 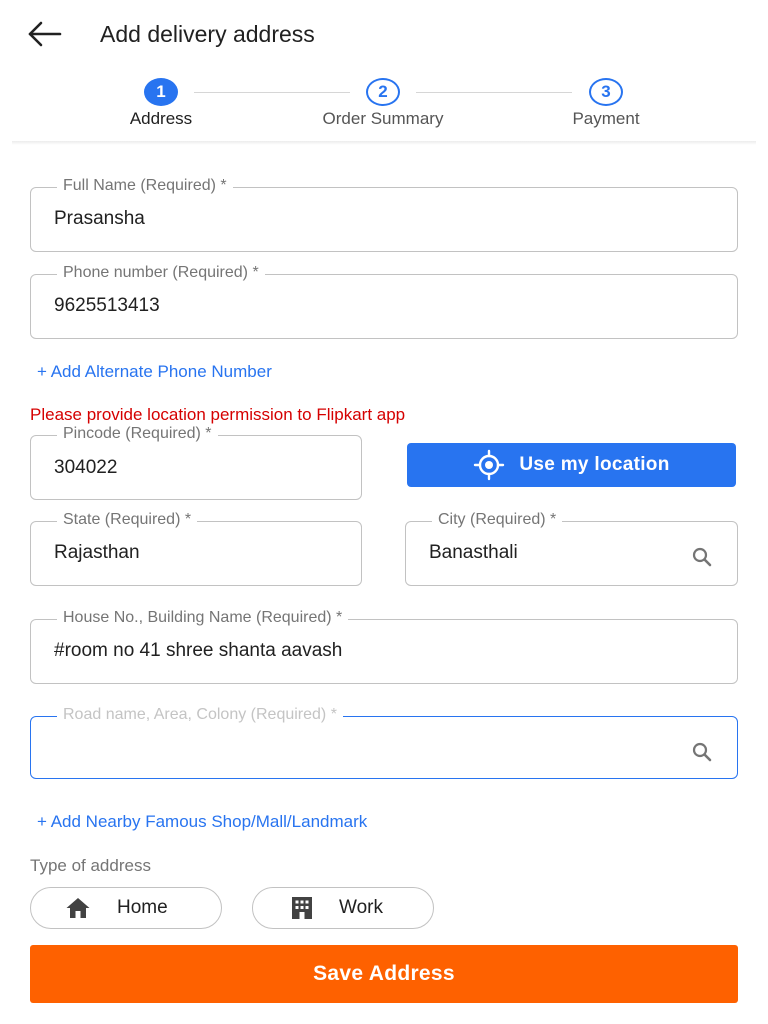 I want to click on checkout-stepper: 1 Address 2 Order Summary 3 Payment, so click(x=384, y=106).